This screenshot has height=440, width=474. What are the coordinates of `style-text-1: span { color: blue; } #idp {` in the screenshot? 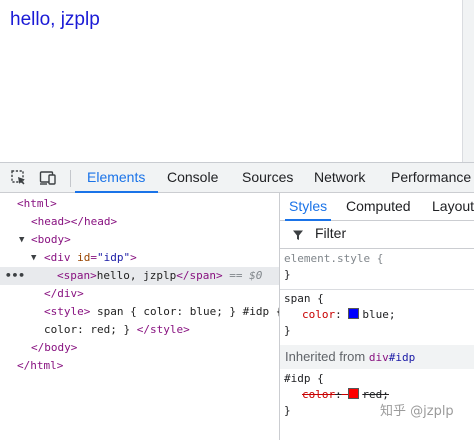 It's located at (186, 311).